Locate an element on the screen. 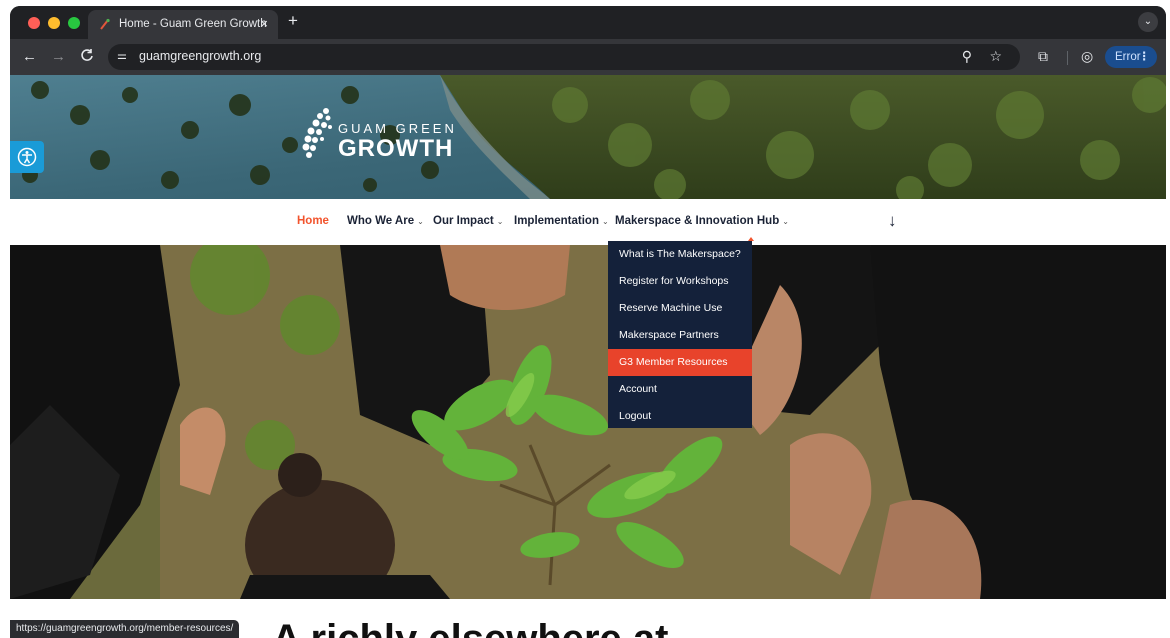 Image resolution: width=1170 pixels, height=638 pixels. favicon-icon is located at coordinates (105, 24).